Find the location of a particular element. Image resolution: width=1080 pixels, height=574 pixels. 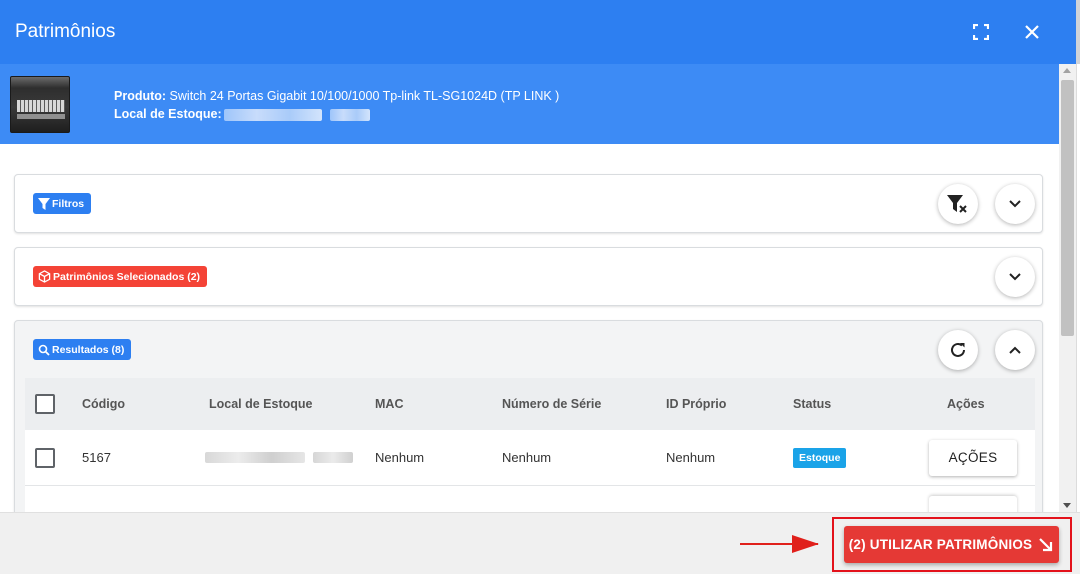

refresh-icon is located at coordinates (958, 349).